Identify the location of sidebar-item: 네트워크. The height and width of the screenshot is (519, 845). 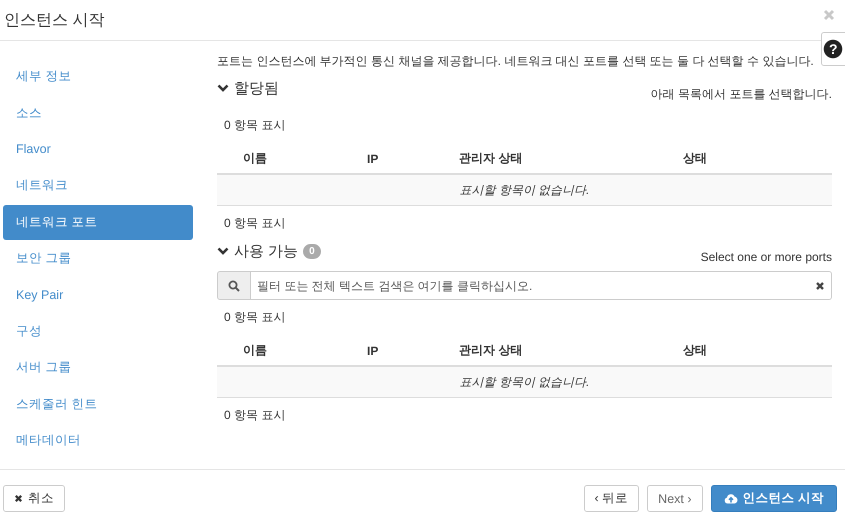
(98, 186).